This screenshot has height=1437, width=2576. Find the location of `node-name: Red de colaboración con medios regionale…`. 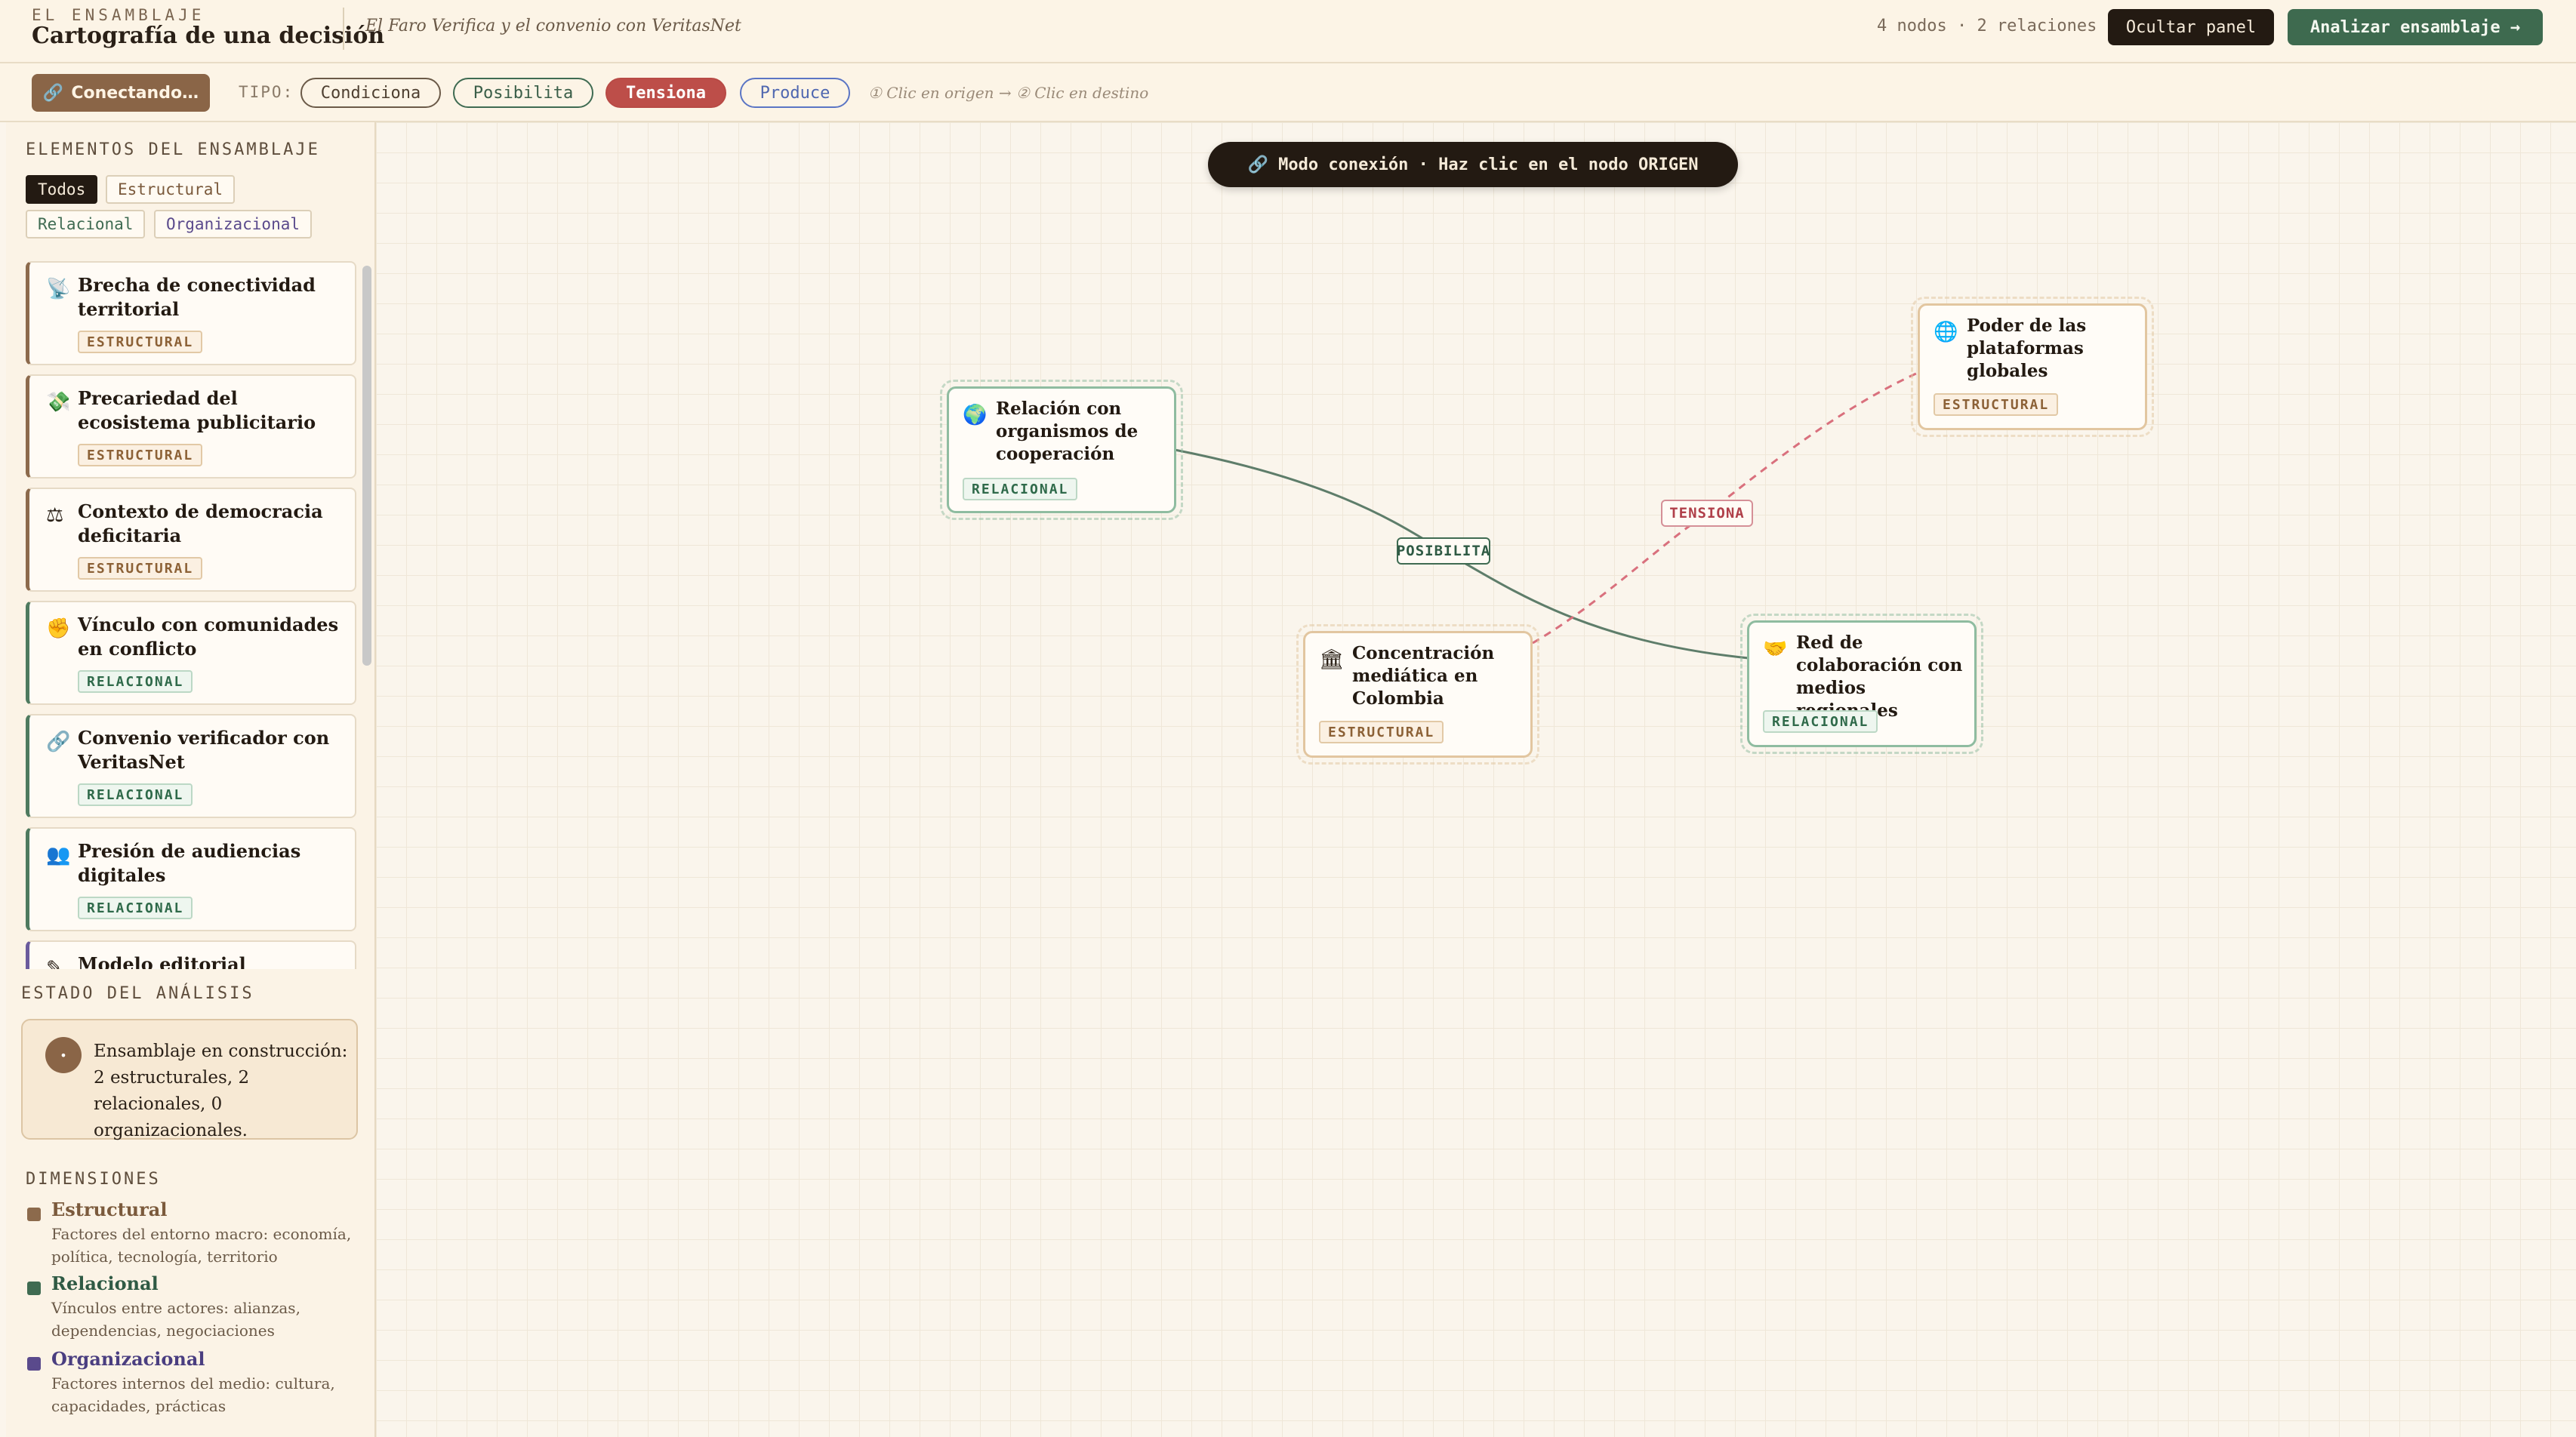

node-name: Red de colaboración con medios regionale… is located at coordinates (1879, 676).